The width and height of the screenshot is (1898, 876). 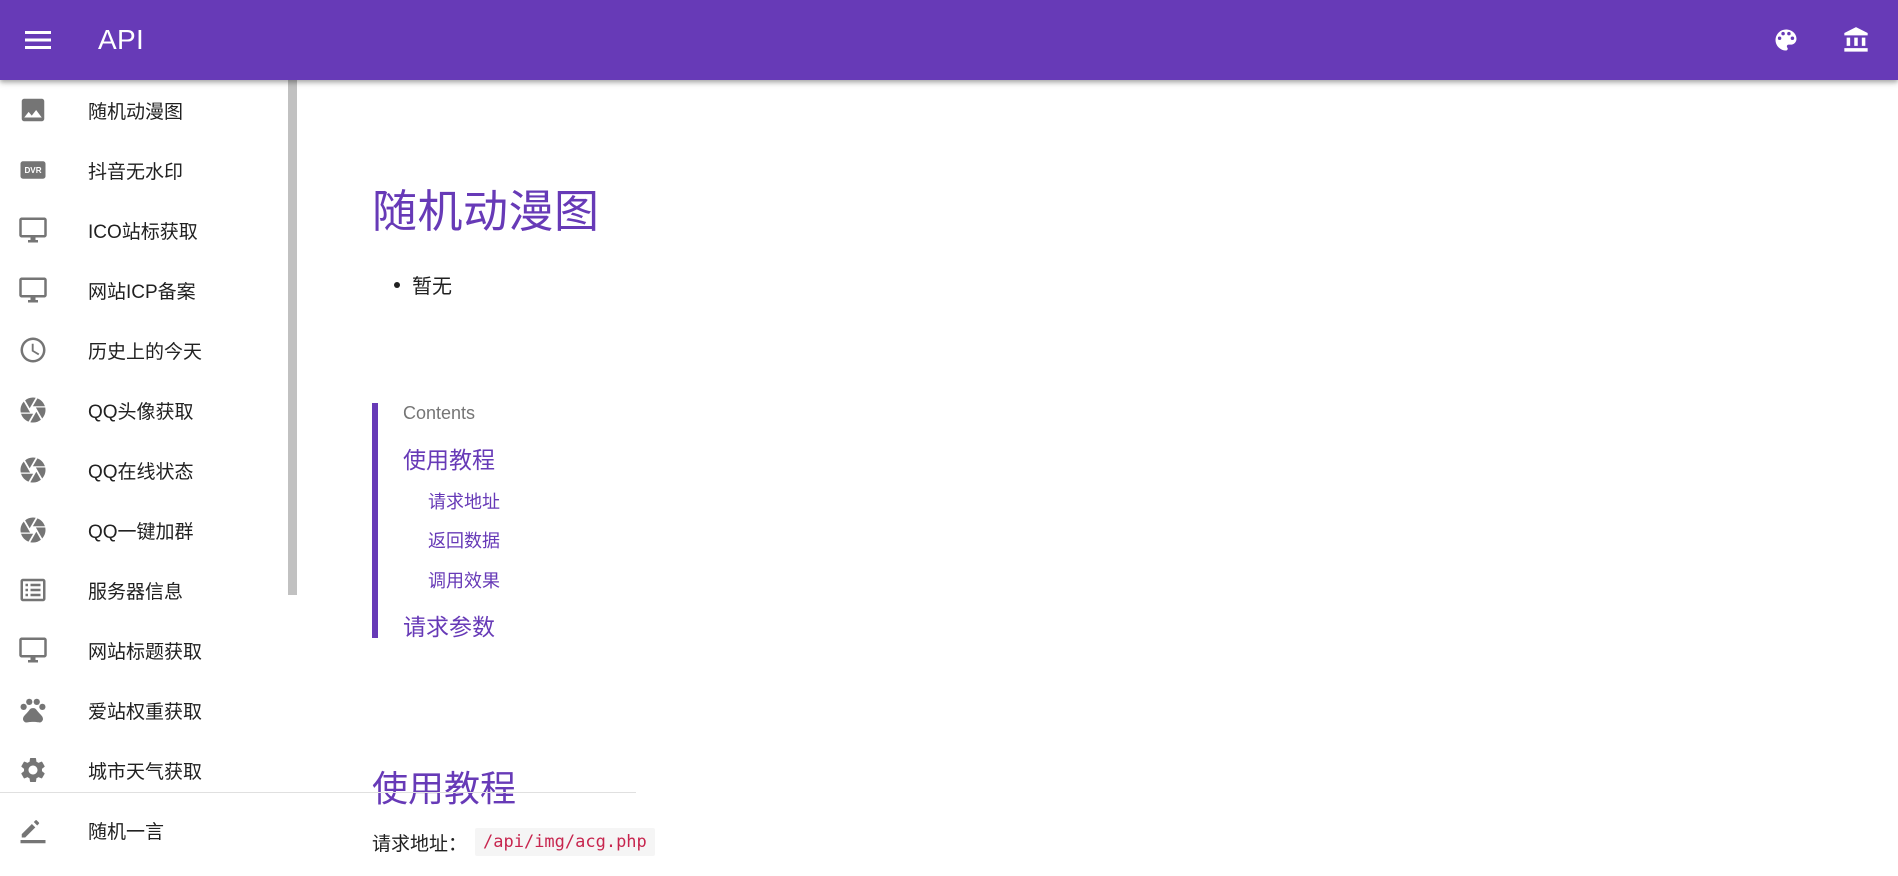 What do you see at coordinates (136, 592) in the screenshot?
I see `sidebar-item-label: 服务器信息` at bounding box center [136, 592].